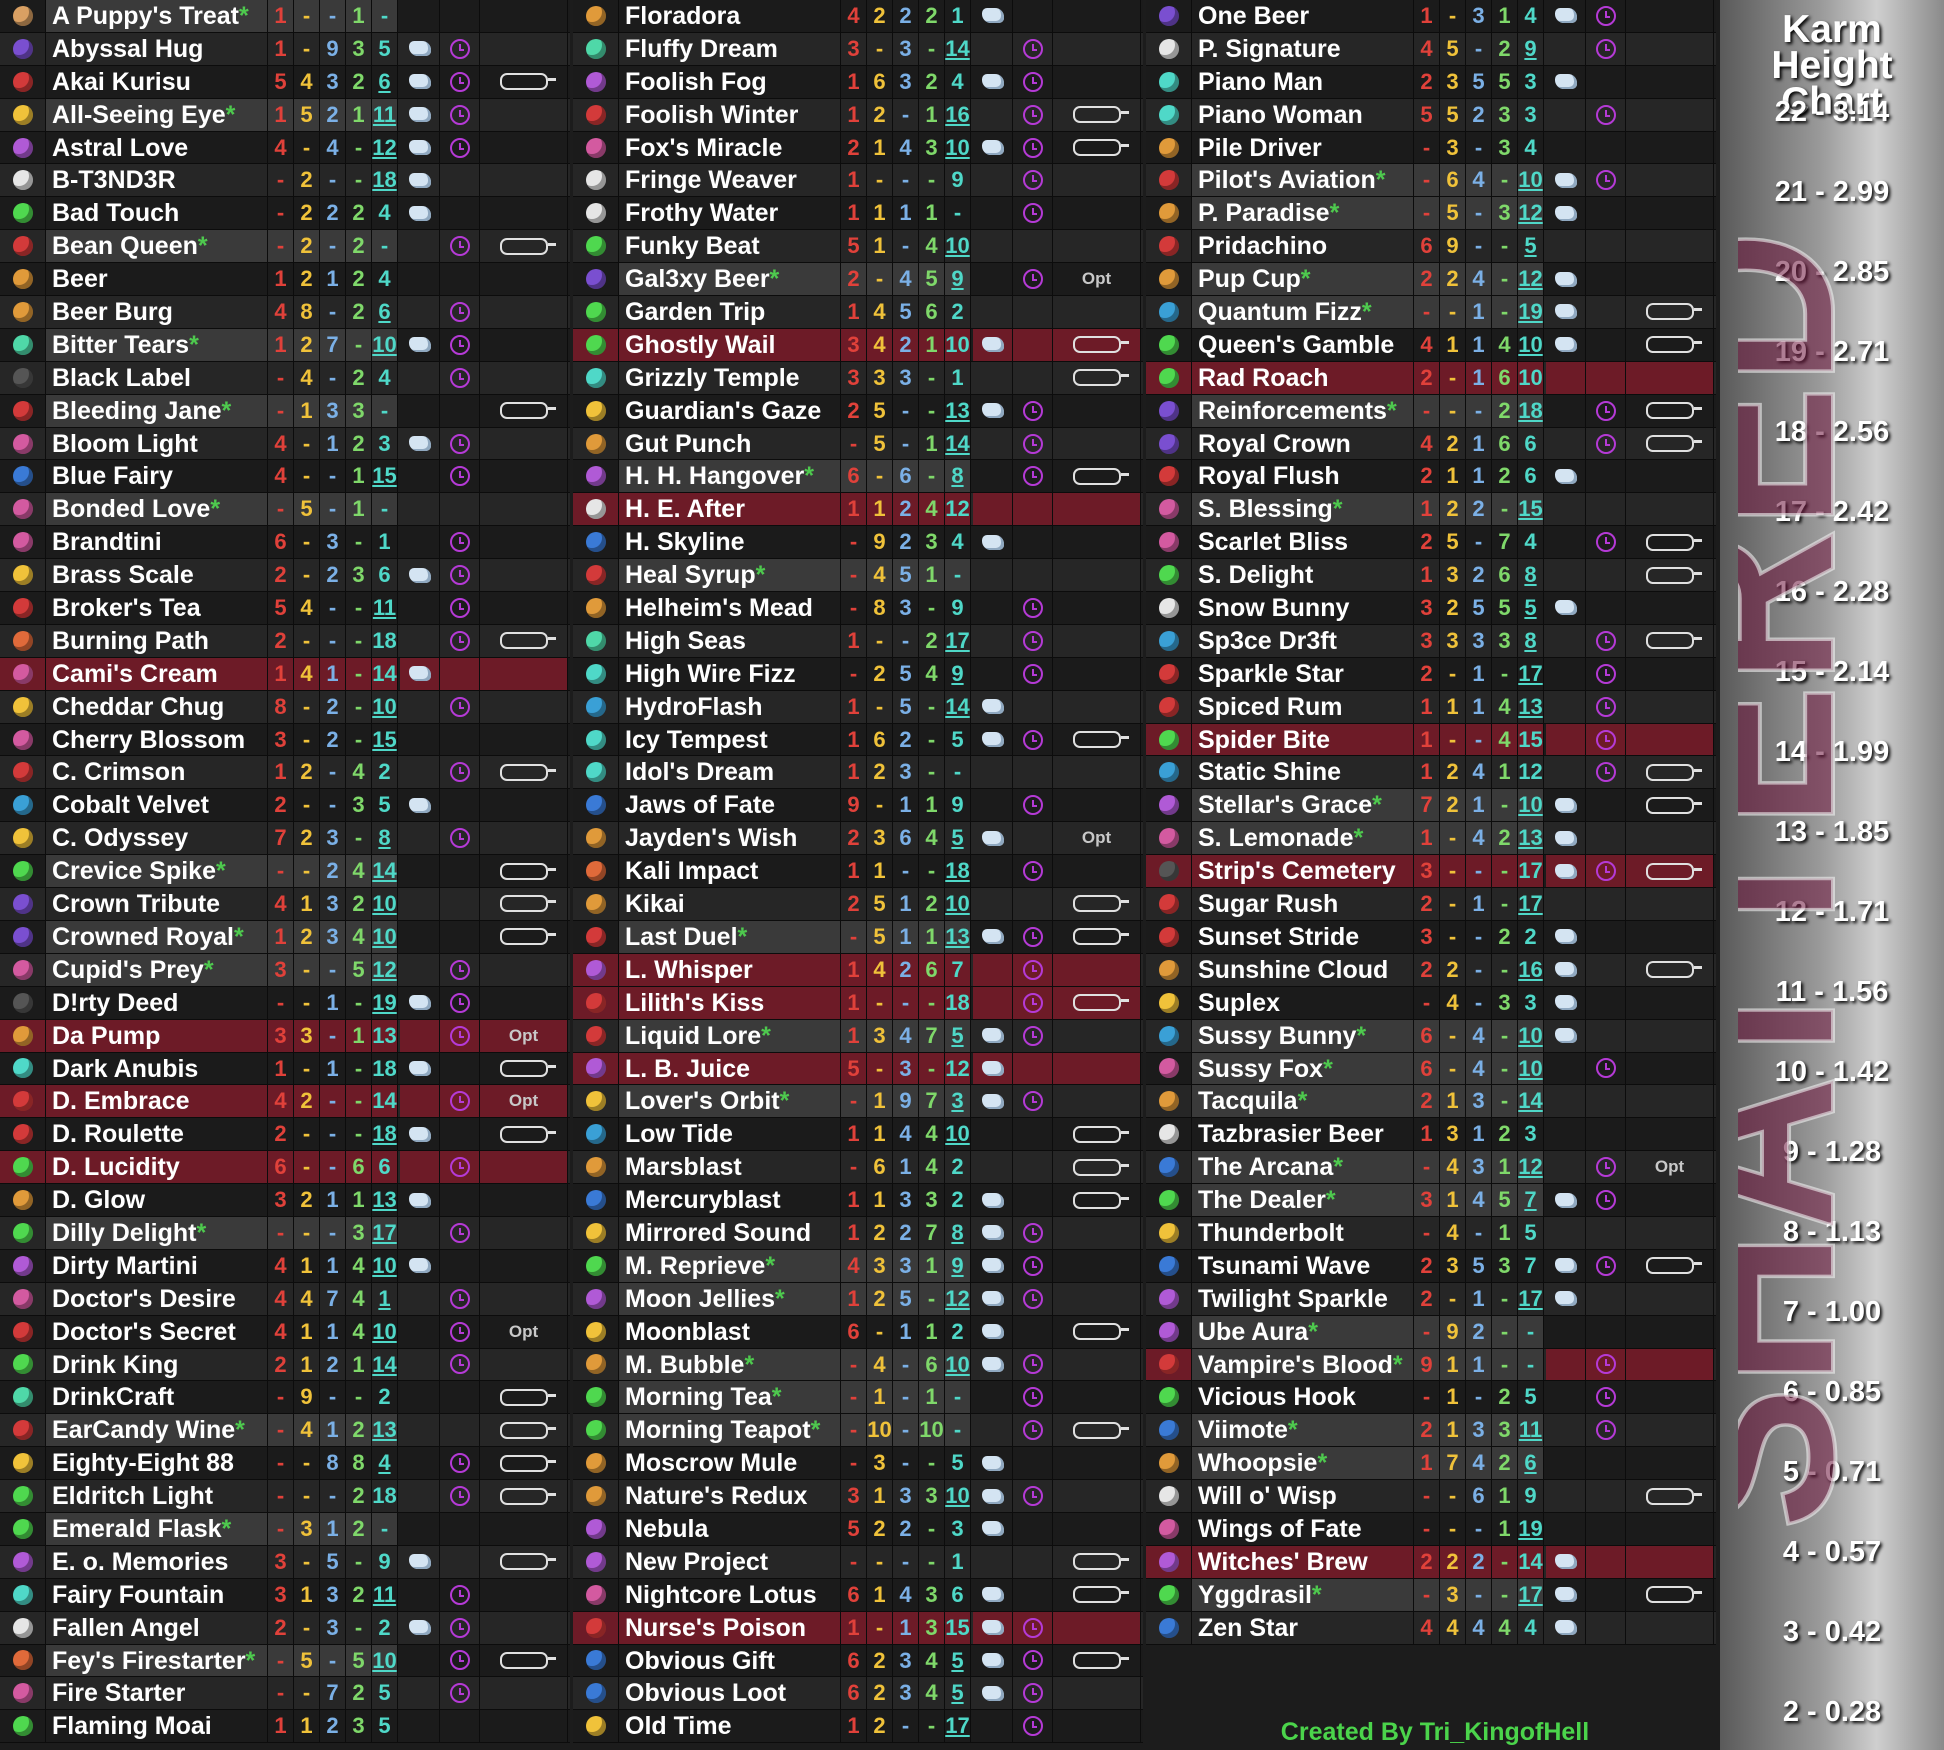 This screenshot has height=1750, width=1944. Describe the element at coordinates (285, 1595) in the screenshot. I see `drink-row: Fairy Fountain 3 1 3 2 11` at that location.